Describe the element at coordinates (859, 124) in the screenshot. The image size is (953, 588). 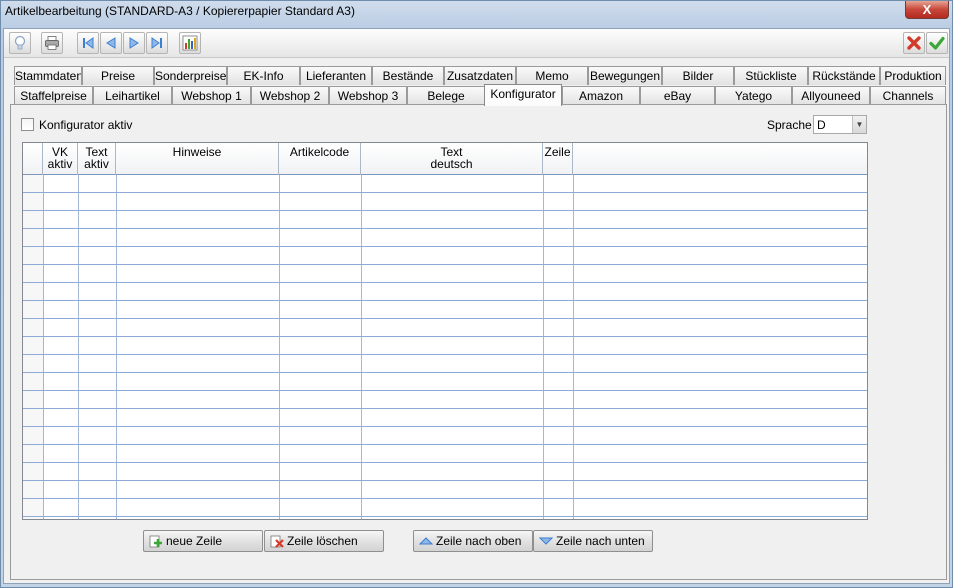
I see `chevron-down-icon: ▼` at that location.